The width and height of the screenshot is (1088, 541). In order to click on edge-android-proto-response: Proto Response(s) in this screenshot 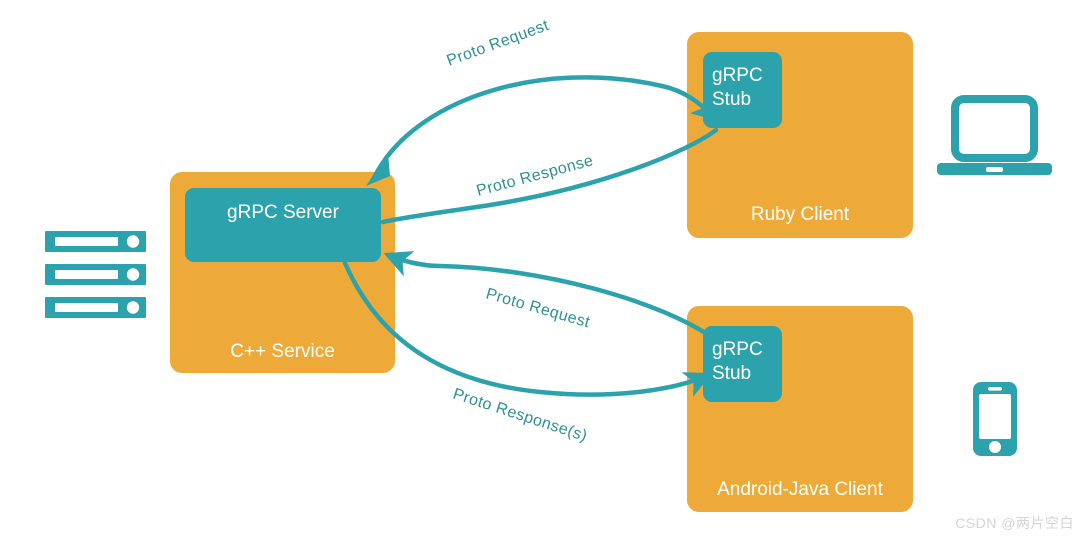, I will do `click(527, 352)`.